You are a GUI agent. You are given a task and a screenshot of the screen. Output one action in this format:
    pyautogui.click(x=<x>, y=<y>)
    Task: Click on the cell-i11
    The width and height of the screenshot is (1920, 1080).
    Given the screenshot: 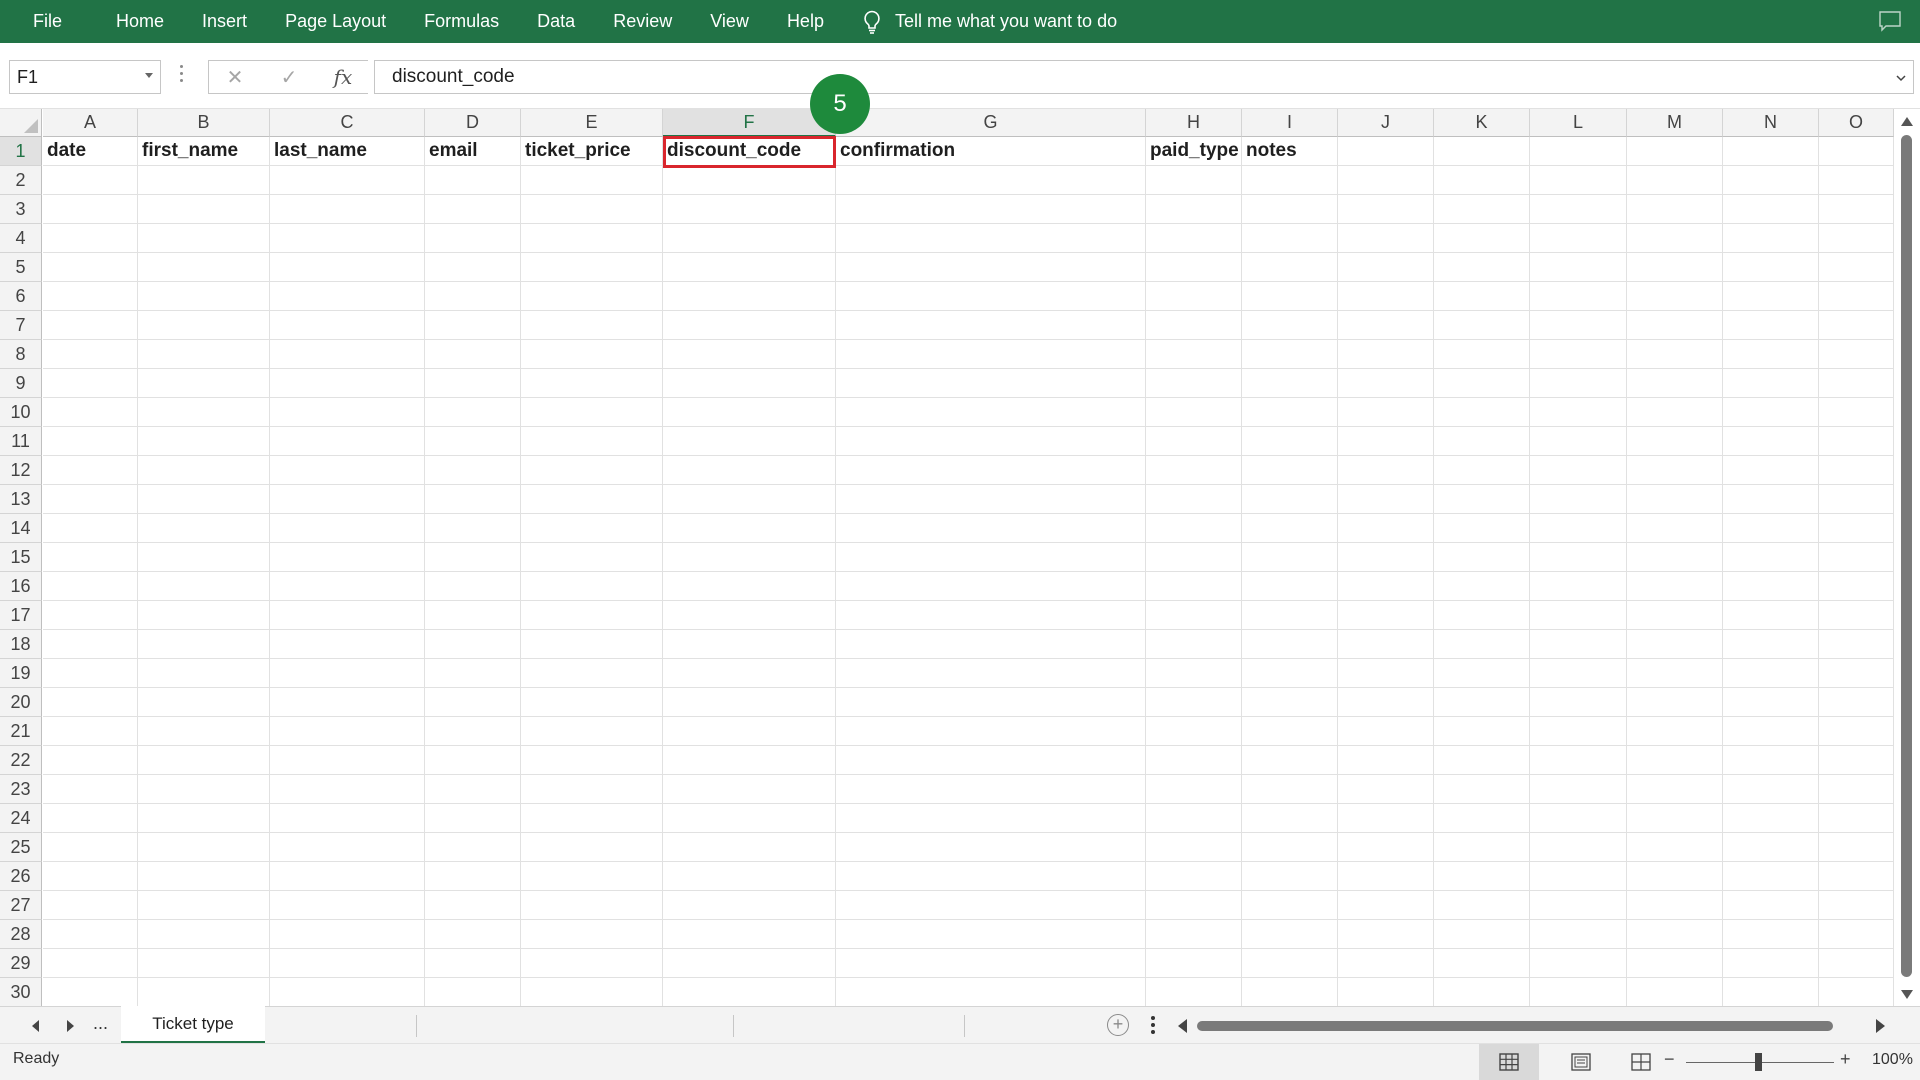 What is the action you would take?
    pyautogui.click(x=1290, y=441)
    